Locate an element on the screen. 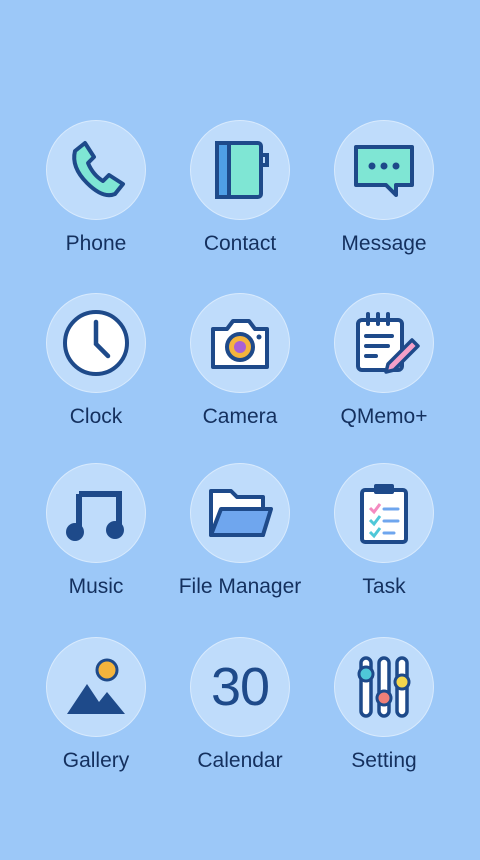  clipboard-checklist-icon is located at coordinates (384, 513).